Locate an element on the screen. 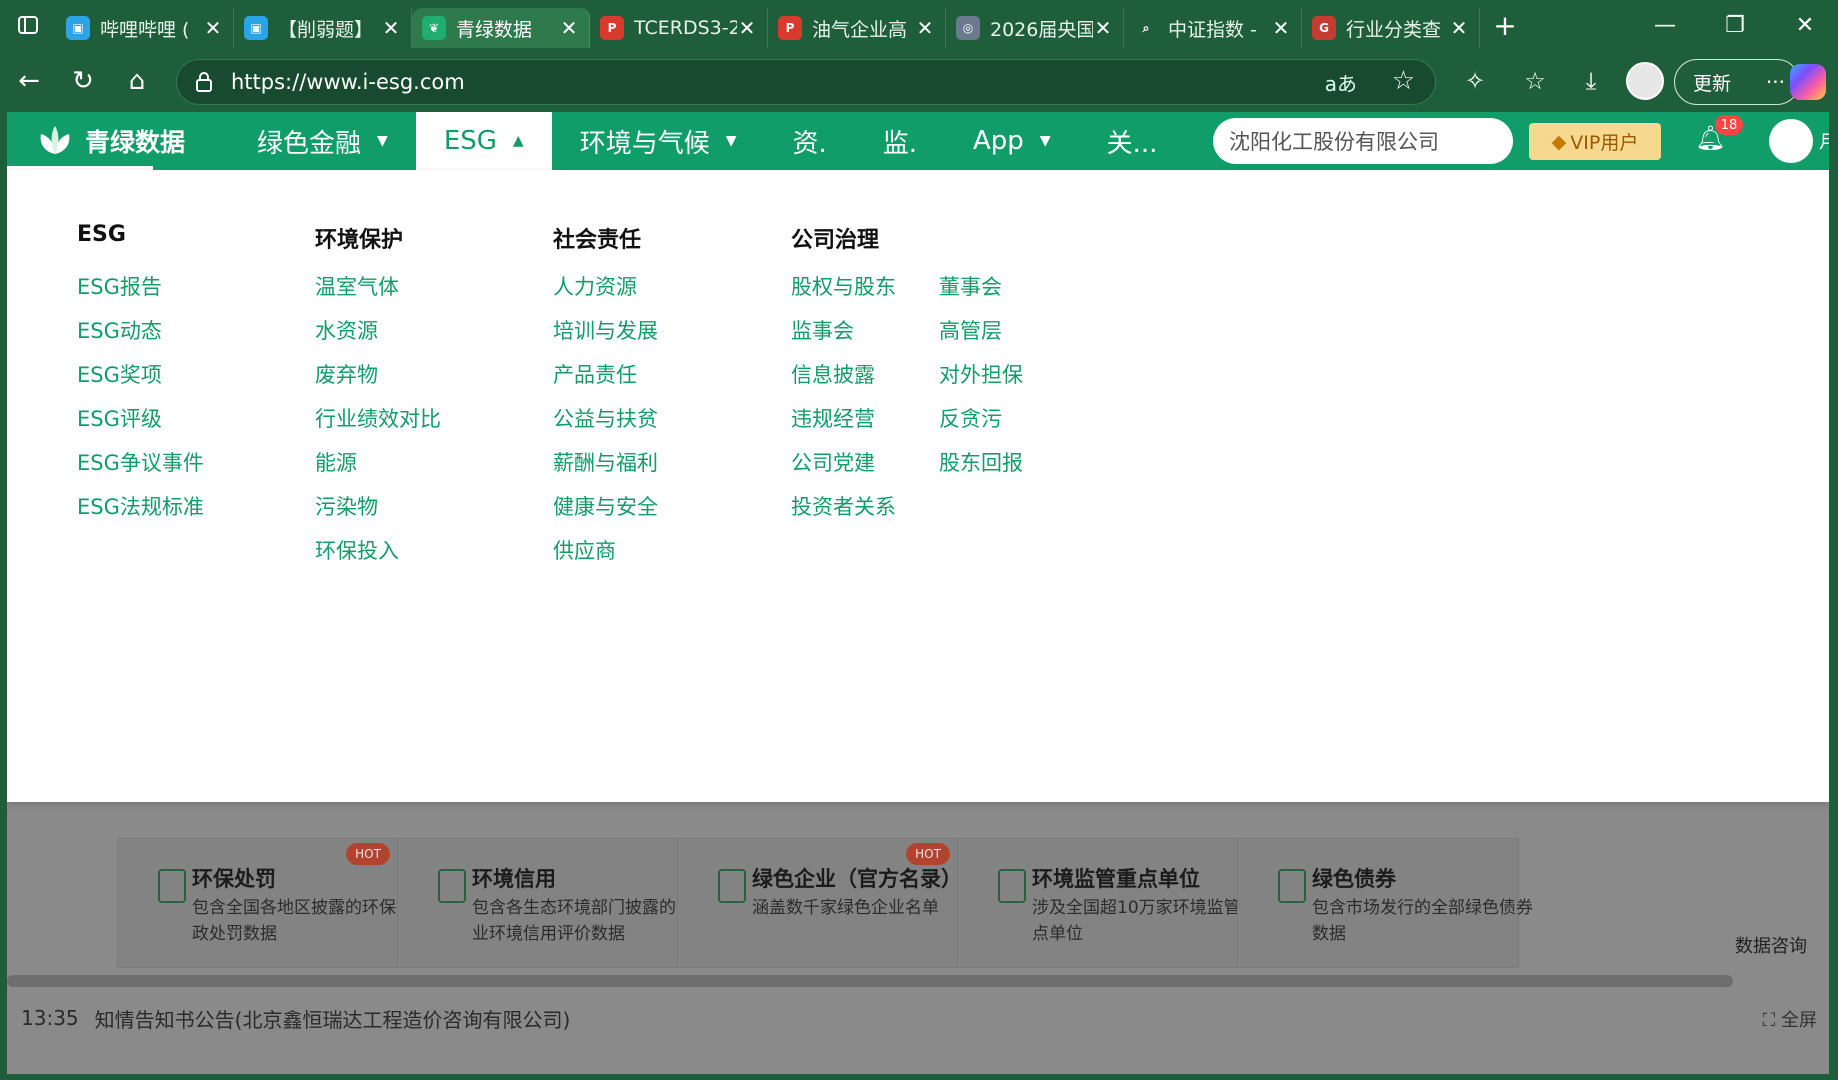 The image size is (1838, 1080). nav-item: 绿色金融 ▼ is located at coordinates (322, 141).